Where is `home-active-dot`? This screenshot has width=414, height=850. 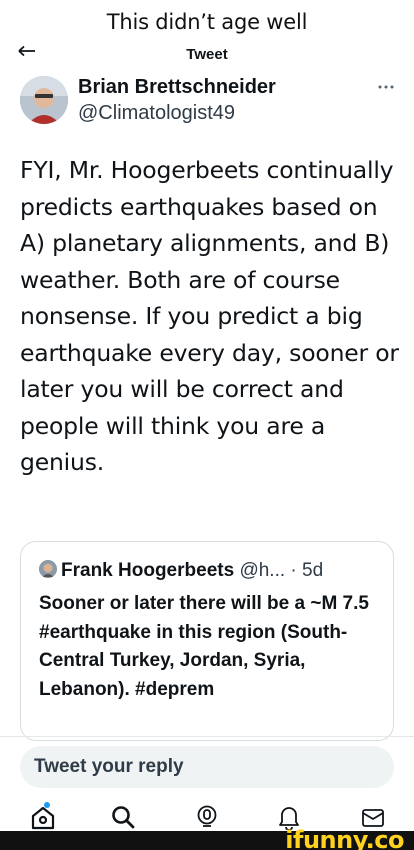
home-active-dot is located at coordinates (47, 805).